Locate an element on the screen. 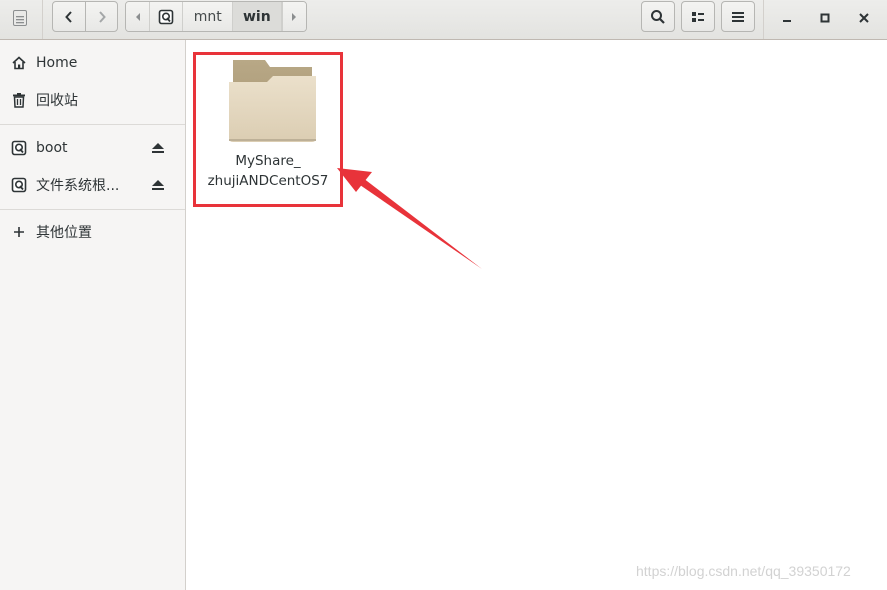  path-segment-mnt: mnt is located at coordinates (208, 16).